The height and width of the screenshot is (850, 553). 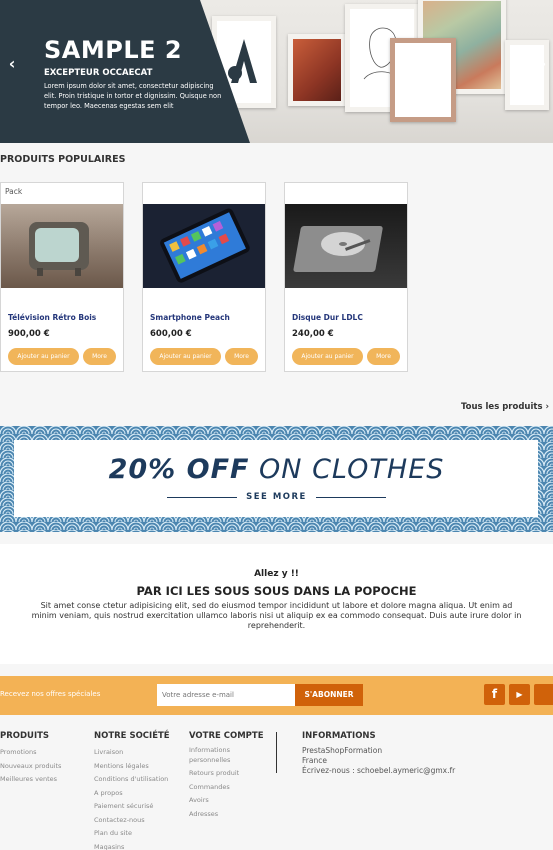 I want to click on footer-link: Contactez-nous, so click(x=132, y=821).